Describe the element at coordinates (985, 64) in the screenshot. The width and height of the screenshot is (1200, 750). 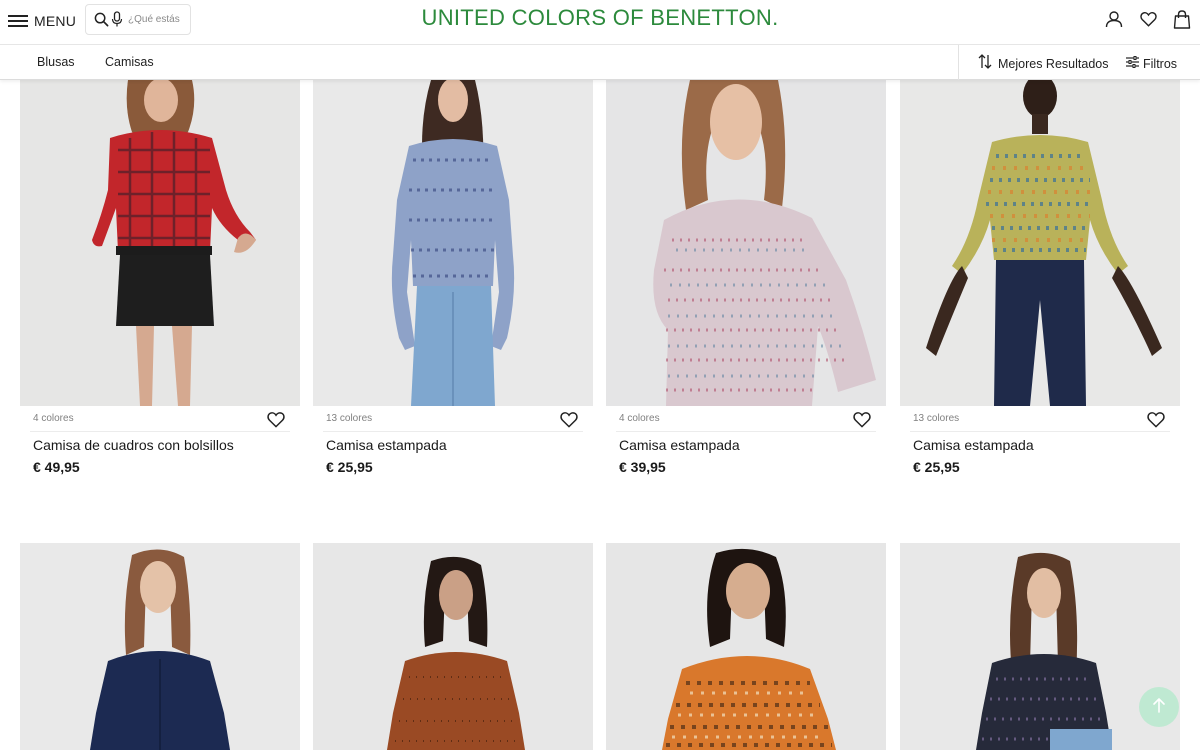
I see `sort-arrows-icon` at that location.